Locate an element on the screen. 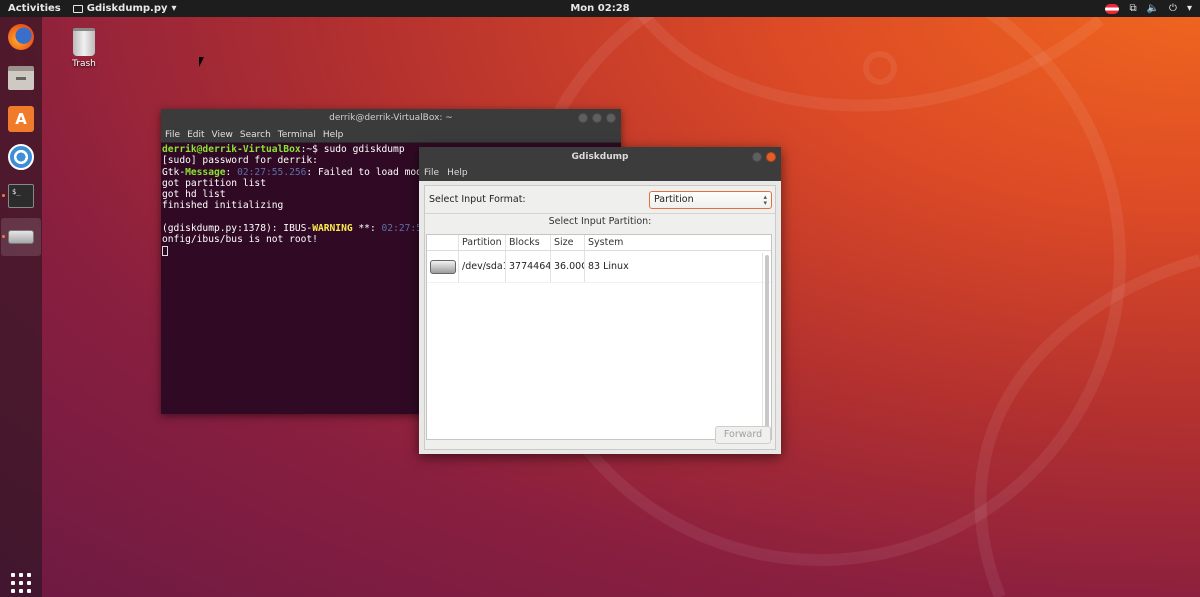 The image size is (1200, 597). volume-icon: 🔈 is located at coordinates (1153, 8).